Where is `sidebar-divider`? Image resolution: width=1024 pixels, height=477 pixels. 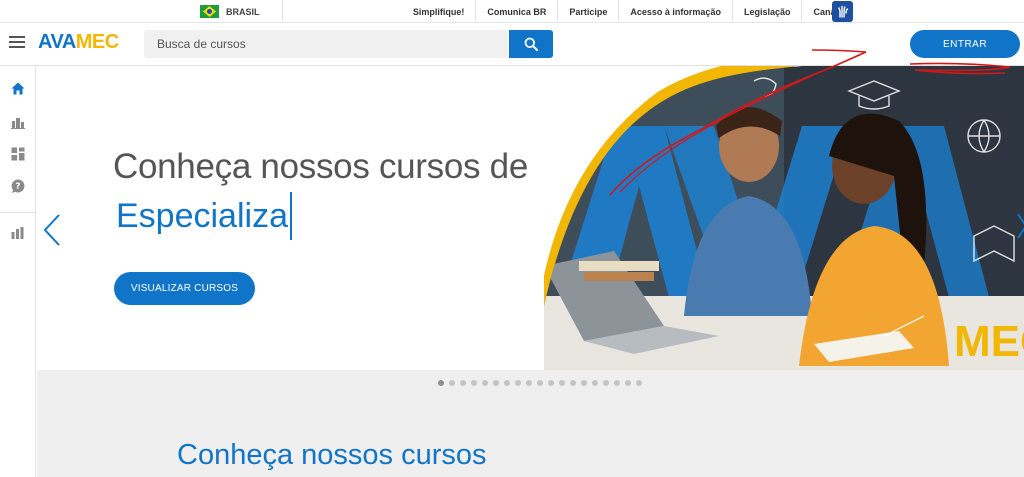 sidebar-divider is located at coordinates (18, 212).